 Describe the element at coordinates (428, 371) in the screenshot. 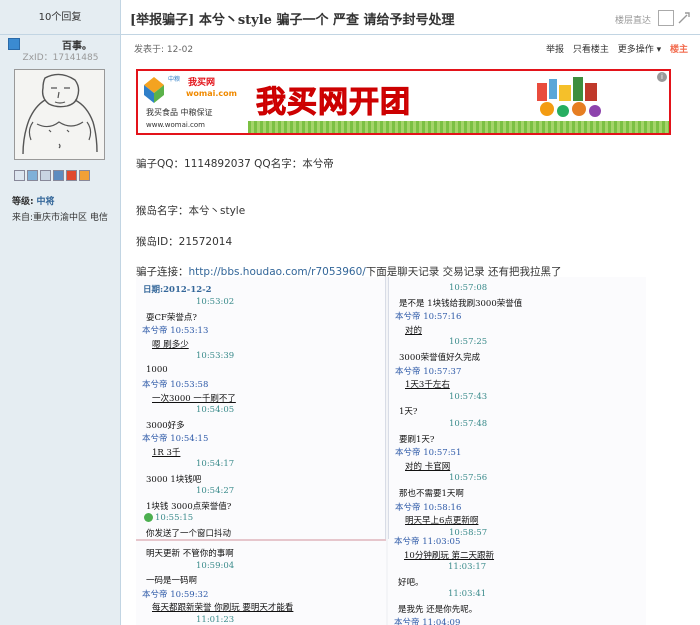

I see `chat-sender: 本兮帝 10:57:37` at that location.